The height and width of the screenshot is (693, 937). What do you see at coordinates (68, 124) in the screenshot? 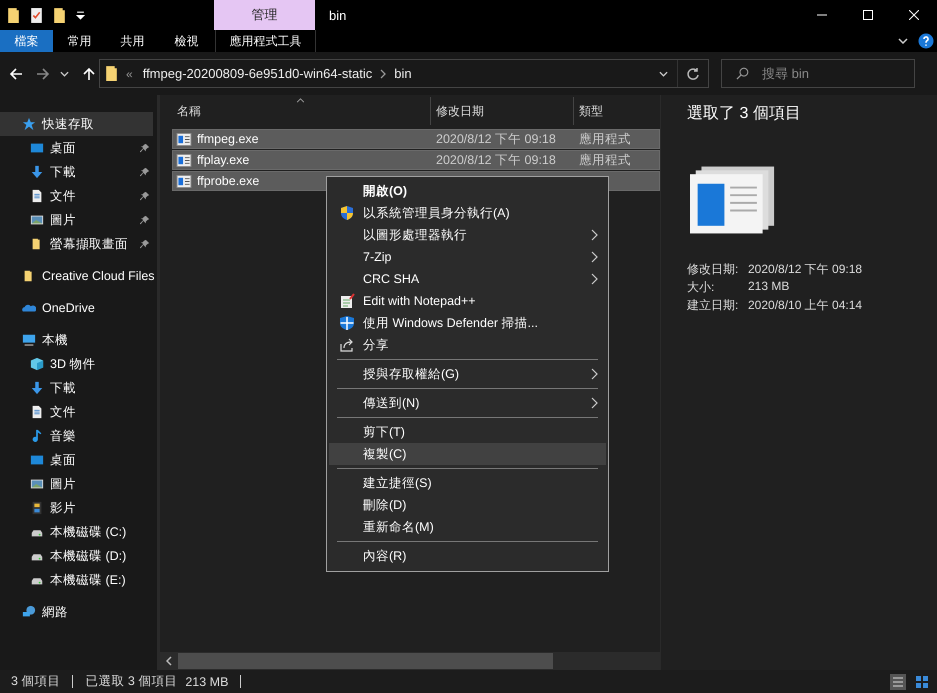
I see `nav-label: 快速存取` at bounding box center [68, 124].